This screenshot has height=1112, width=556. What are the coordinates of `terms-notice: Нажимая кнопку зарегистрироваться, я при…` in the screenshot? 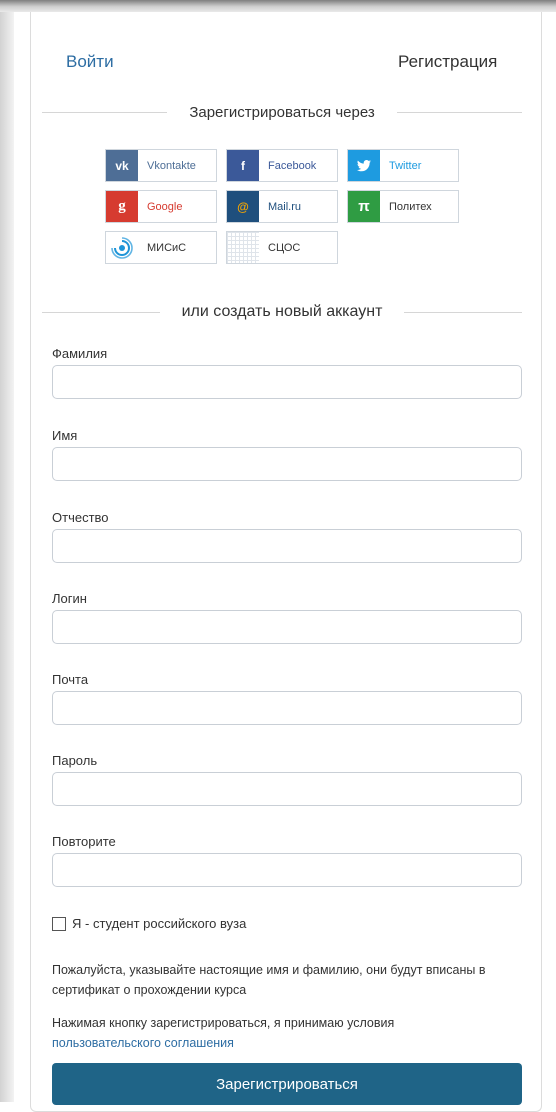 It's located at (287, 1033).